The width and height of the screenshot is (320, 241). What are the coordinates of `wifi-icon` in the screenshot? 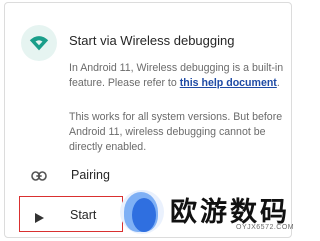 It's located at (39, 43).